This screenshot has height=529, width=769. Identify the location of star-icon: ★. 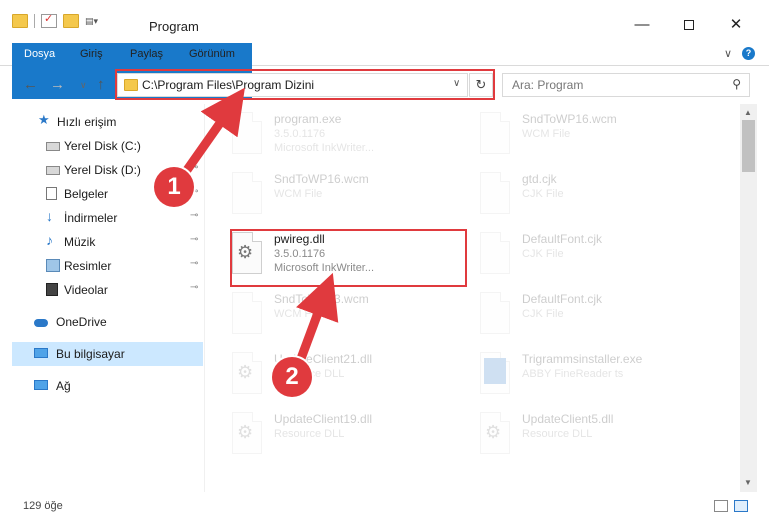
(44, 119).